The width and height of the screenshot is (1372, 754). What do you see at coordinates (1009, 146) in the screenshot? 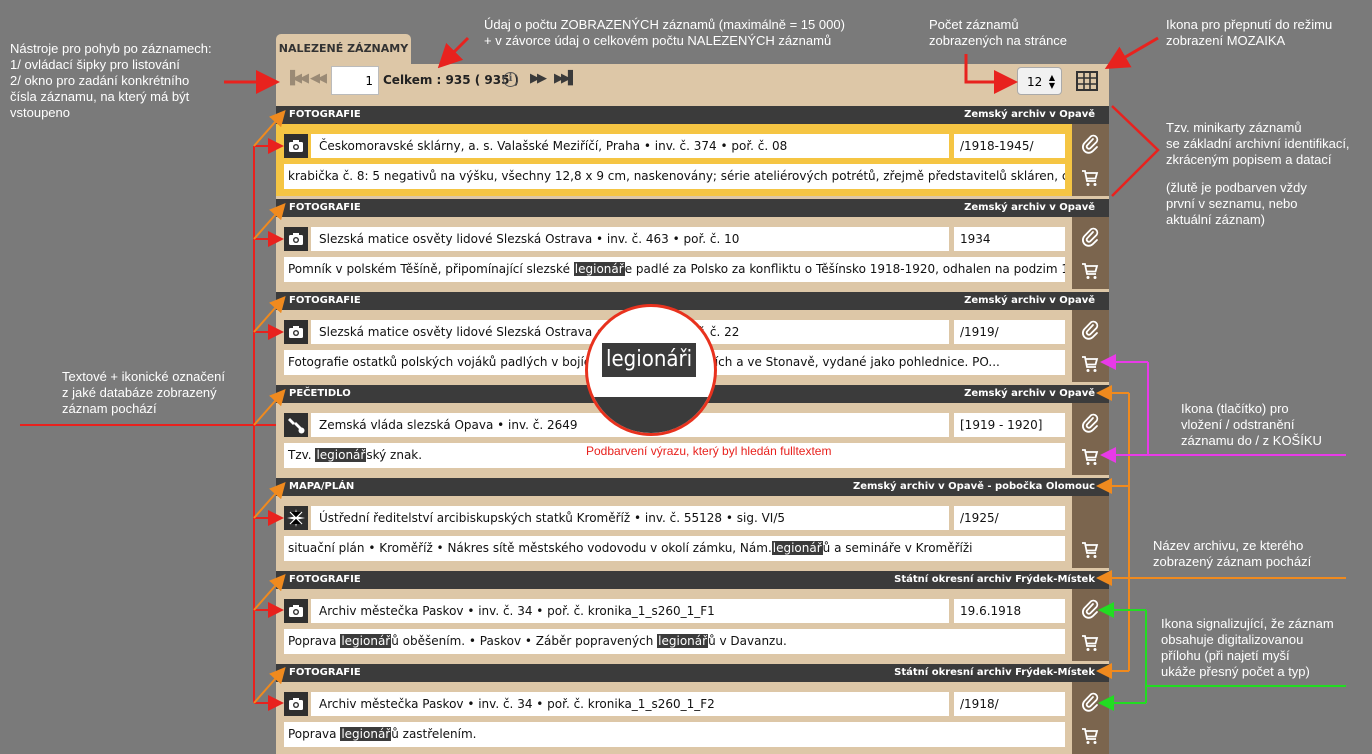
I see `record-date: /1918-1945/` at bounding box center [1009, 146].